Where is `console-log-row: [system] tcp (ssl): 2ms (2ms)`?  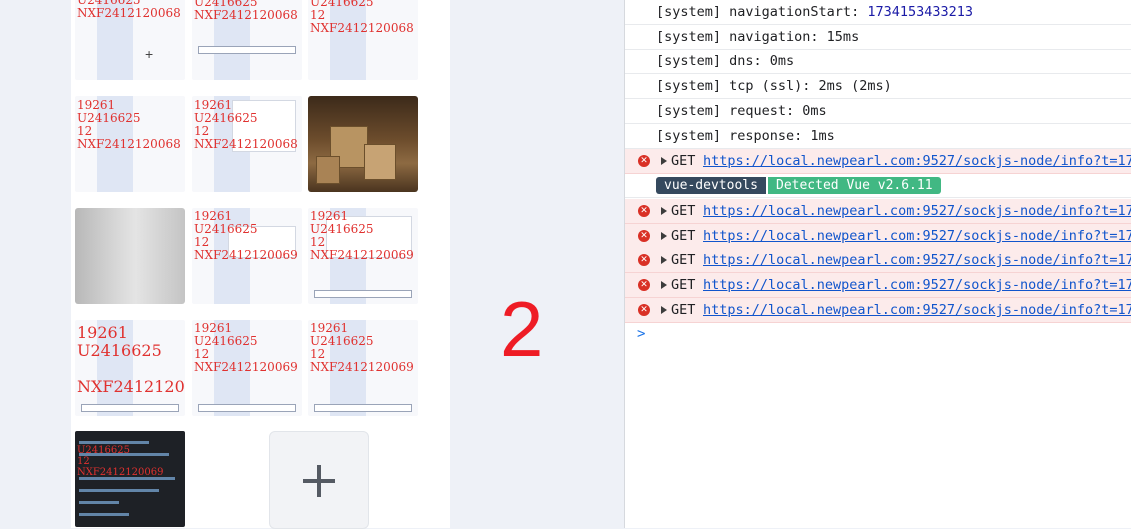
console-log-row: [system] tcp (ssl): 2ms (2ms) is located at coordinates (878, 86).